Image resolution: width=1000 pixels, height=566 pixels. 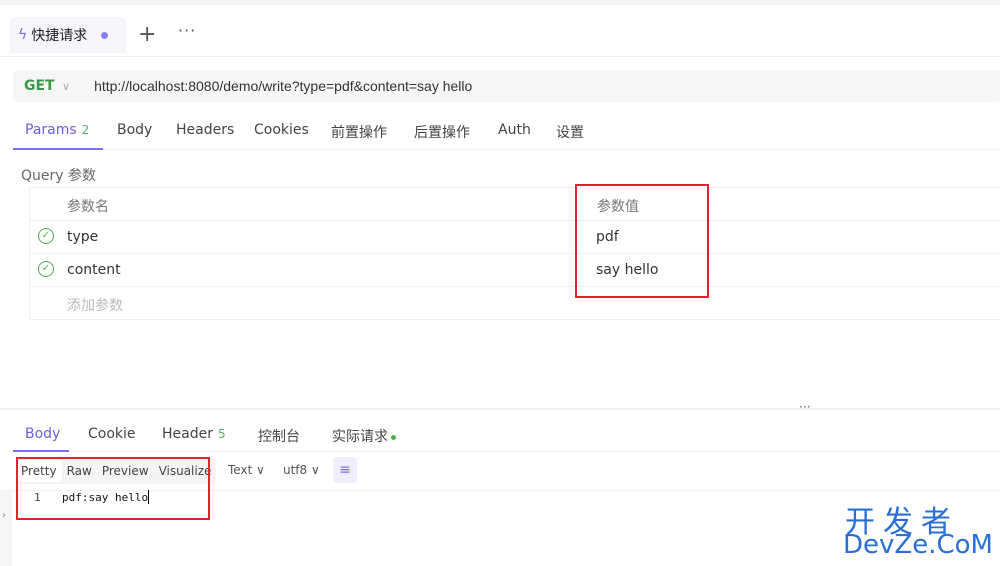 I want to click on response-tabs: Body Cookie Header 5 控制台 实际请求, so click(x=506, y=434).